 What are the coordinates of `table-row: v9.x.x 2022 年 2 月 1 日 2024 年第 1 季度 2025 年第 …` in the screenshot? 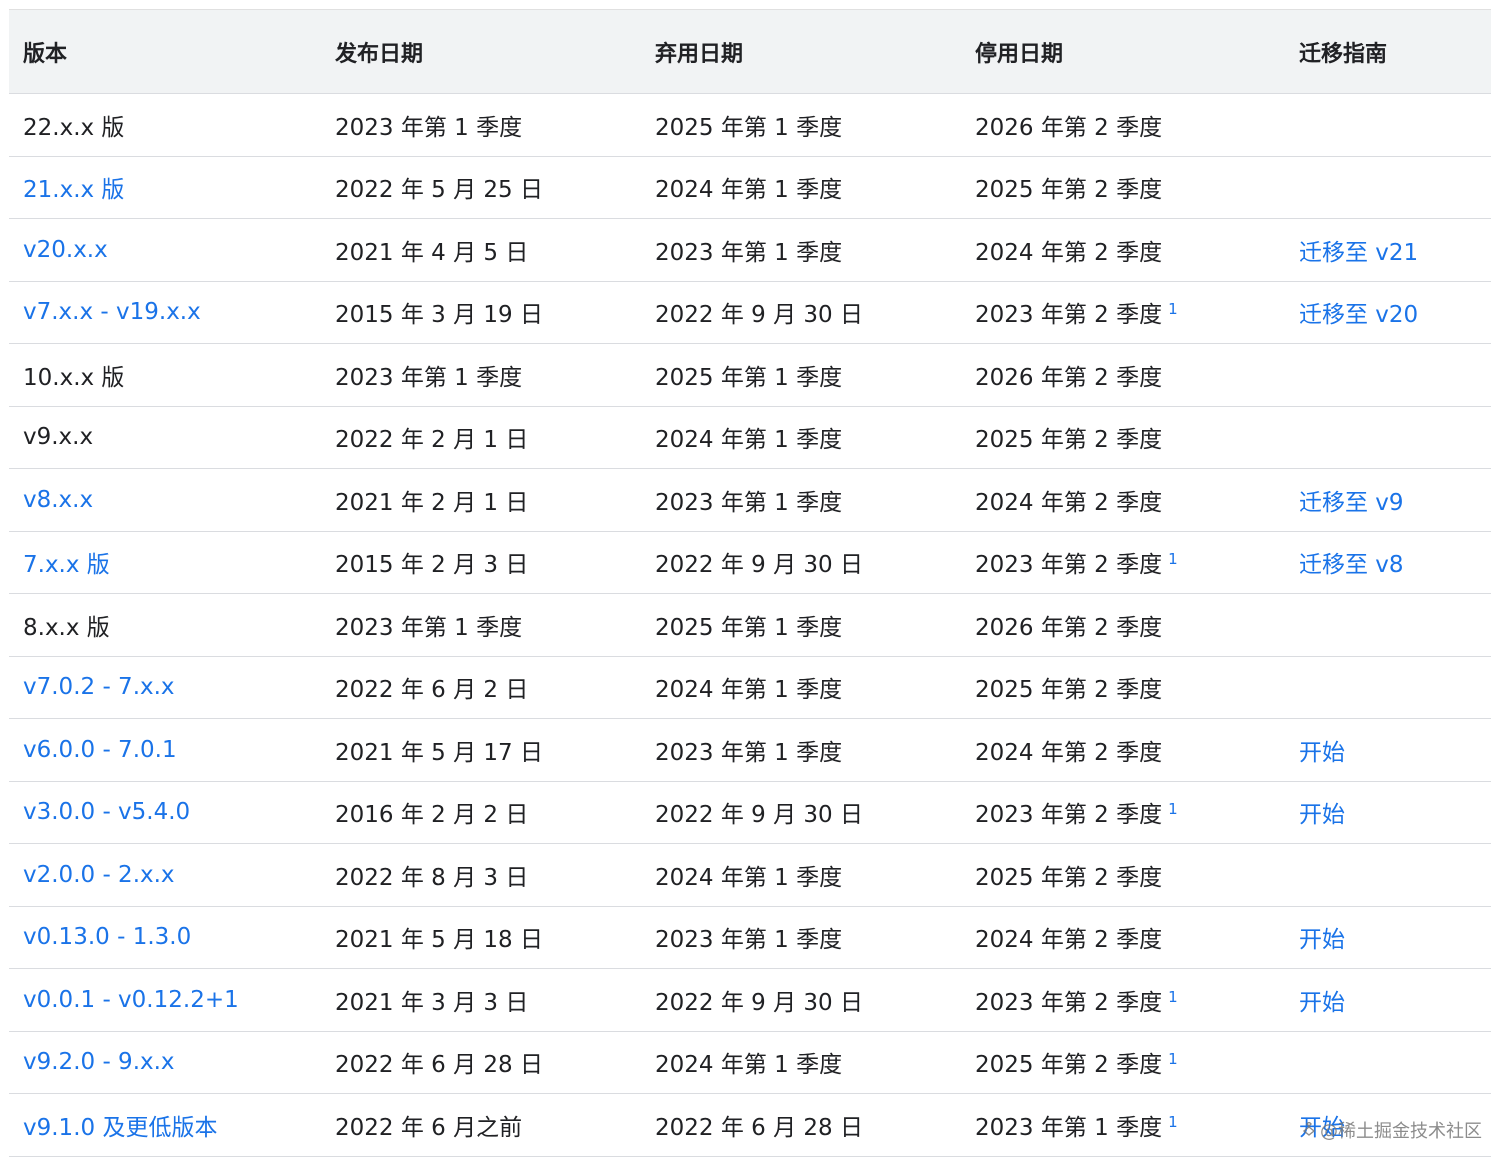 It's located at (750, 437).